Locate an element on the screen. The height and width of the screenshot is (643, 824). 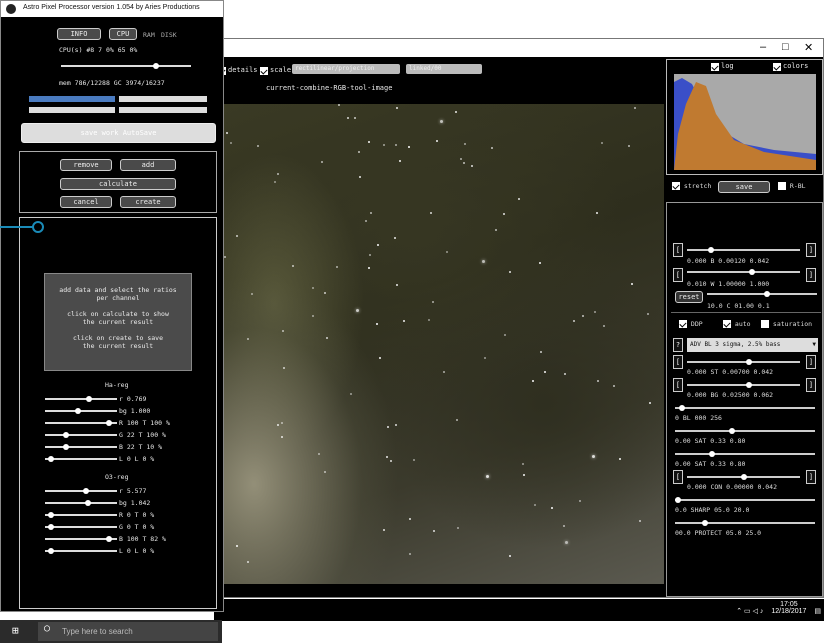
auto-checkbox is located at coordinates (727, 324).